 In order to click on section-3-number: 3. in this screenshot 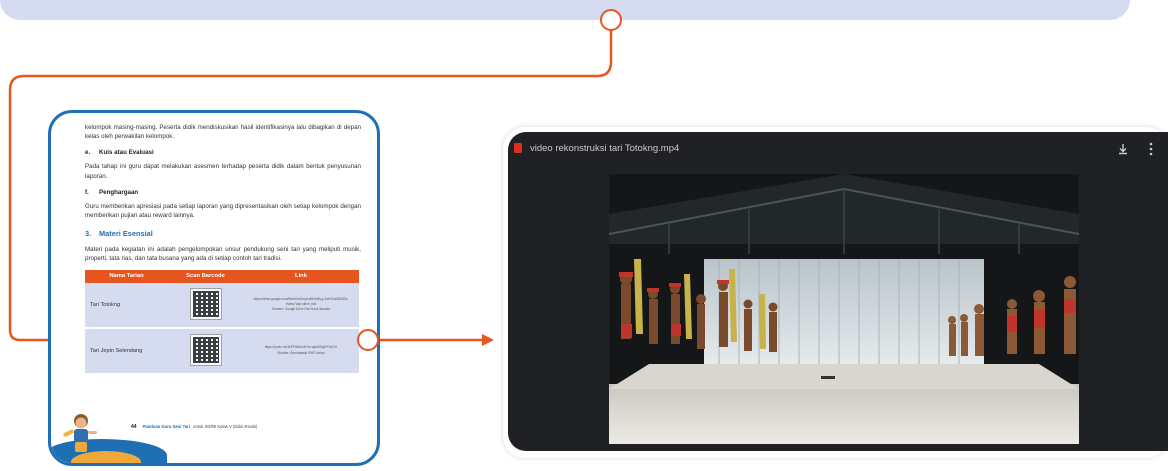, I will do `click(88, 234)`.